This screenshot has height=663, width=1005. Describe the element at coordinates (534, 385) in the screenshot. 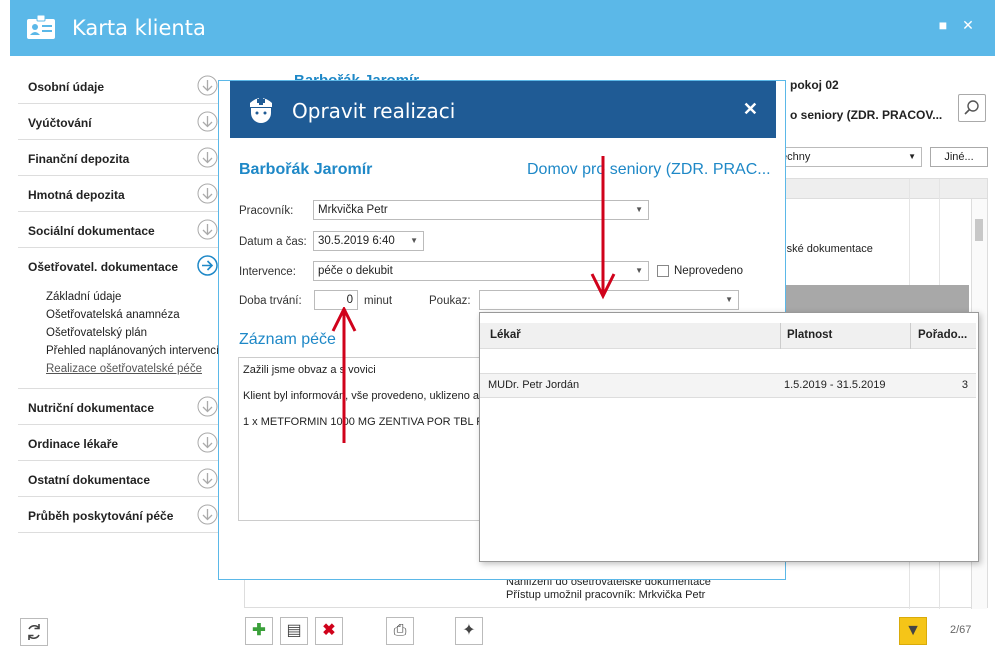

I see `row-doctor: MUDr. Petr Jordán` at that location.